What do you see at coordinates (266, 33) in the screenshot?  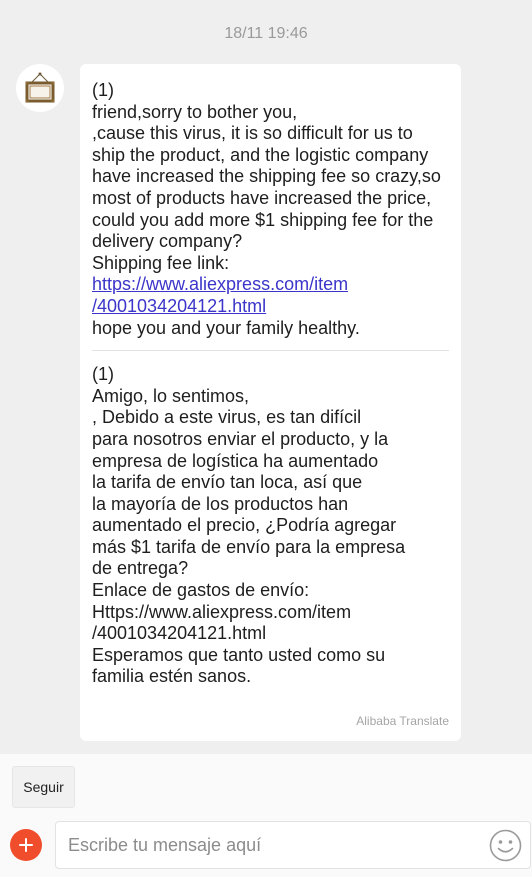 I see `message-timestamp: 18/11 19:46` at bounding box center [266, 33].